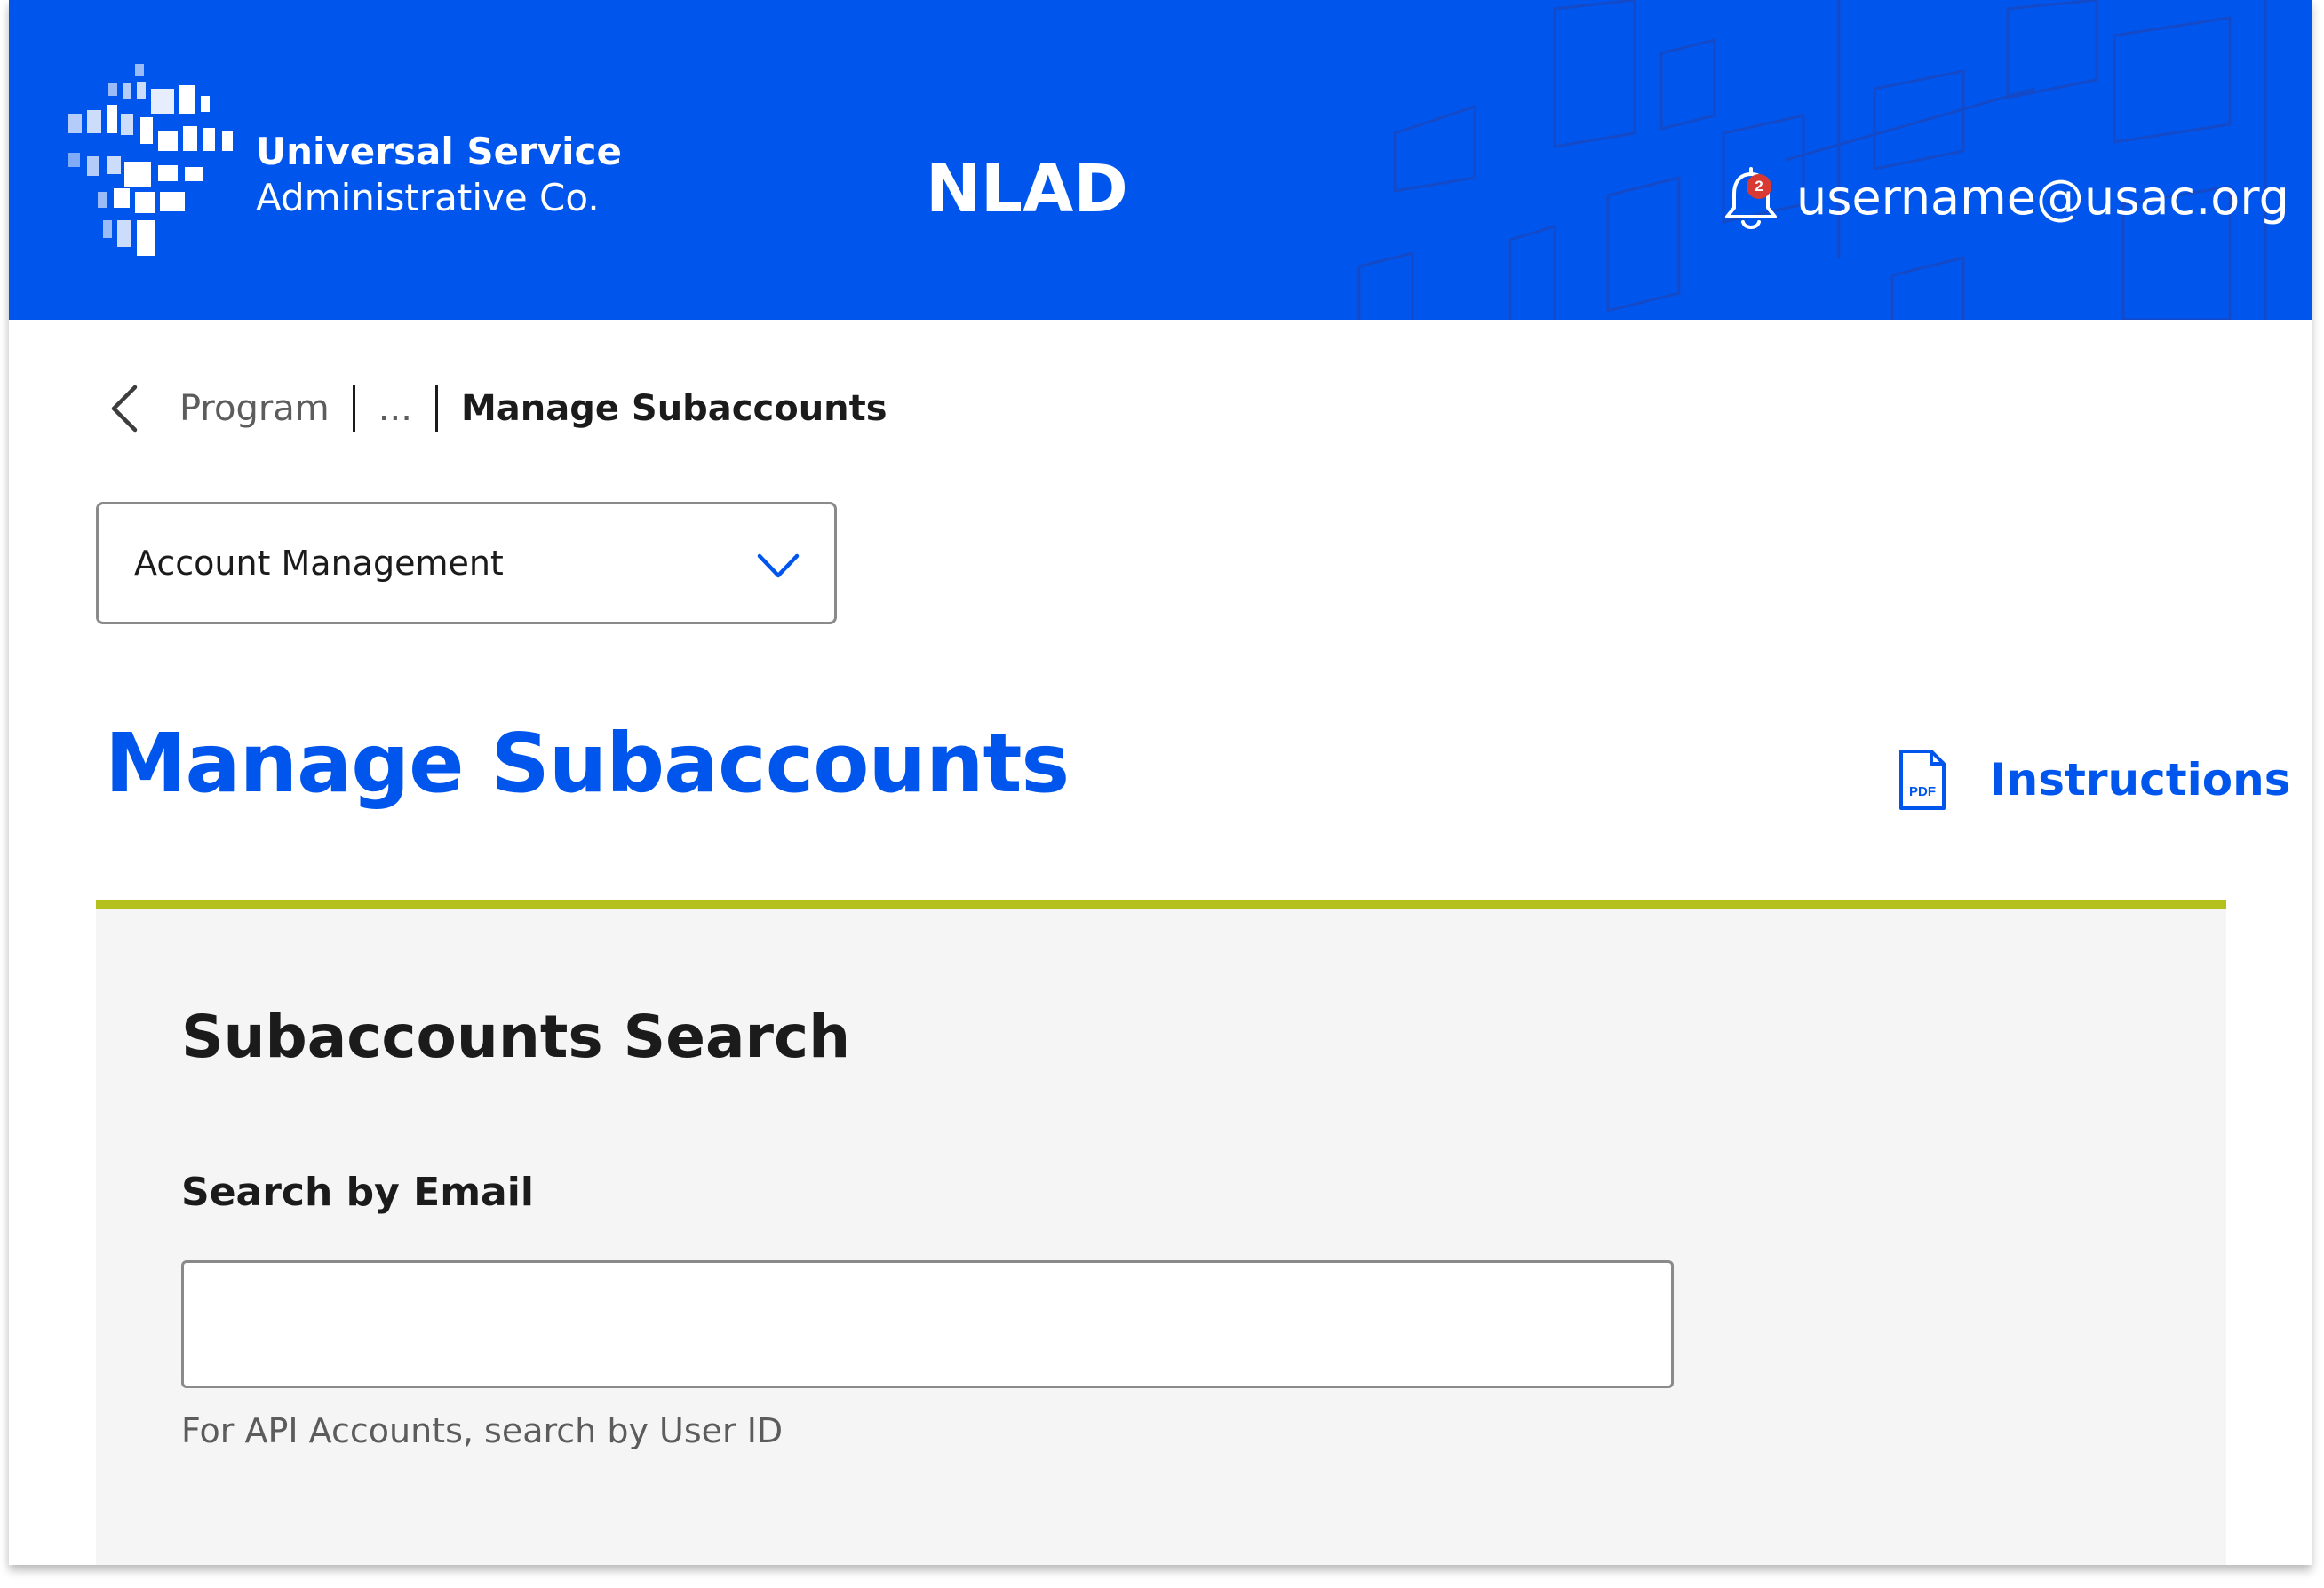 The height and width of the screenshot is (1588, 2324). Describe the element at coordinates (1923, 780) in the screenshot. I see `pdf-icon: PDF` at that location.